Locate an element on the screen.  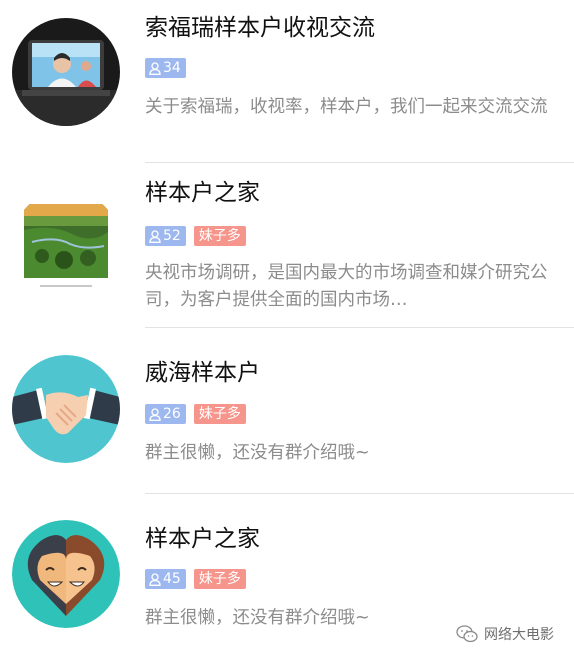
member-count-badge: 45 is located at coordinates (165, 579).